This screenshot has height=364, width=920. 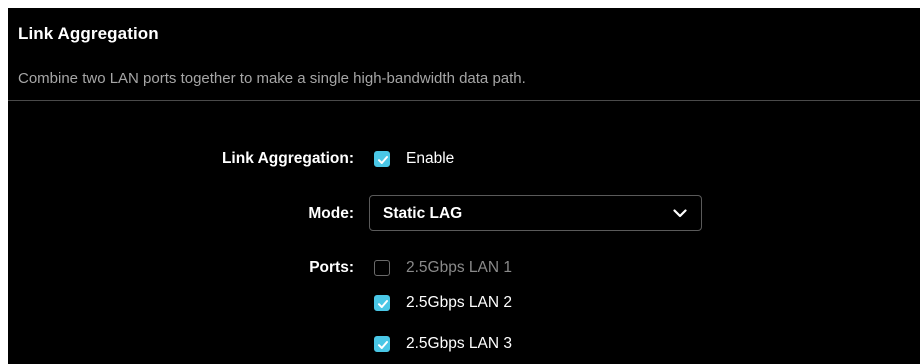 What do you see at coordinates (331, 213) in the screenshot?
I see `mode-label: Mode:` at bounding box center [331, 213].